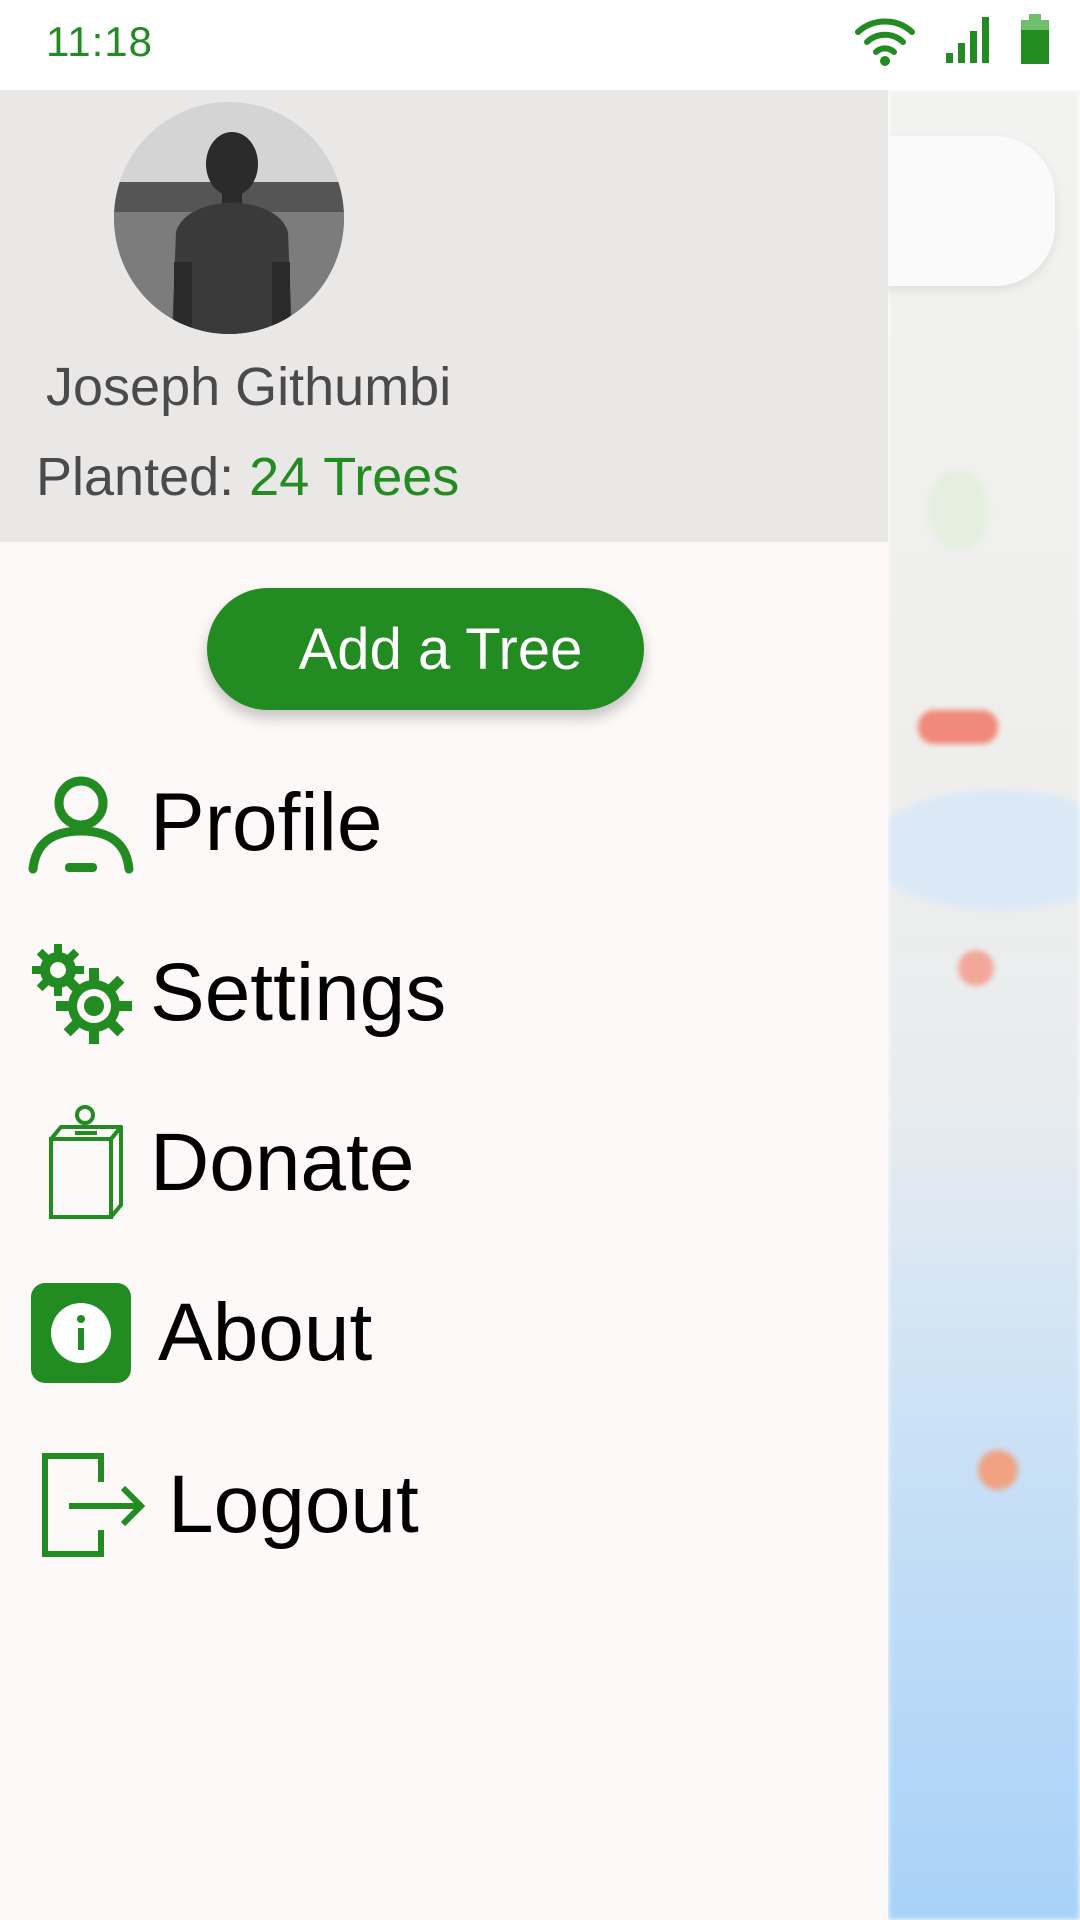 The width and height of the screenshot is (1080, 1920). Describe the element at coordinates (436, 1162) in the screenshot. I see `menu-item-donate: Donate` at that location.